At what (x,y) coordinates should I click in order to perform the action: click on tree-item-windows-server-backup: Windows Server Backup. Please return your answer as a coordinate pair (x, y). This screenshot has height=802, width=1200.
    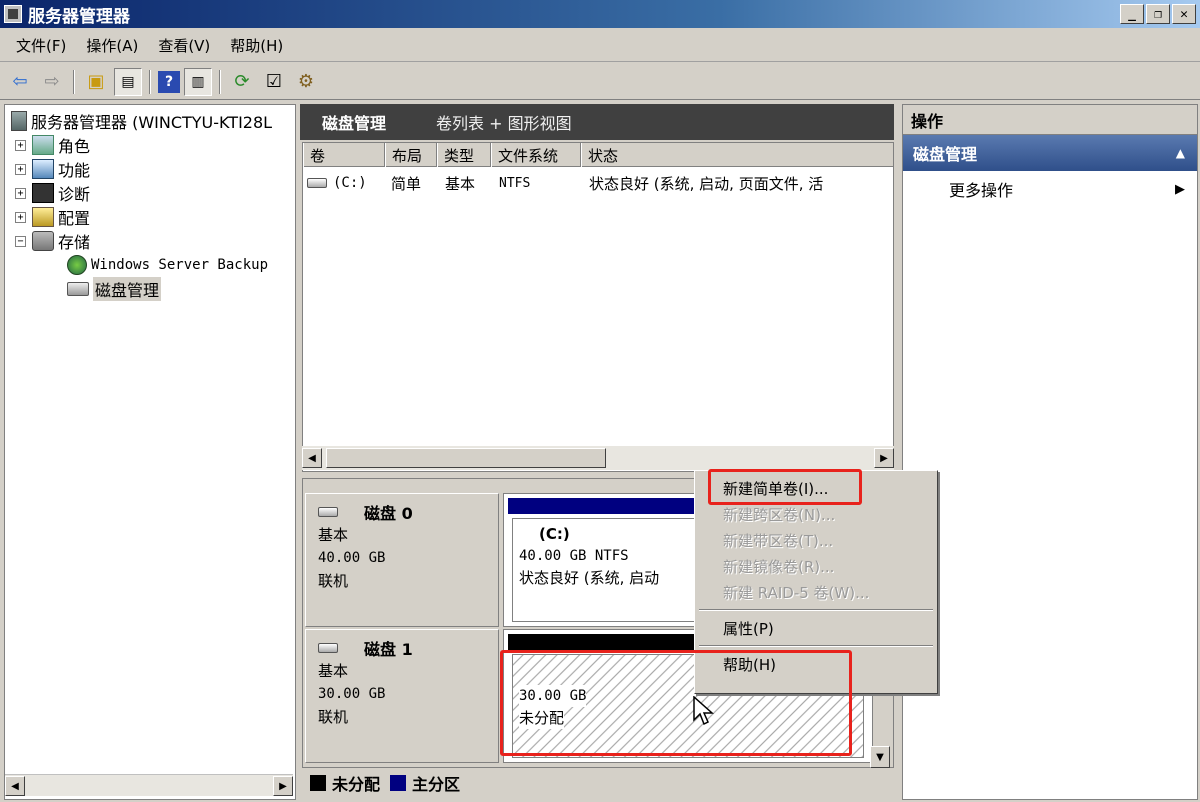
    Looking at the image, I should click on (167, 265).